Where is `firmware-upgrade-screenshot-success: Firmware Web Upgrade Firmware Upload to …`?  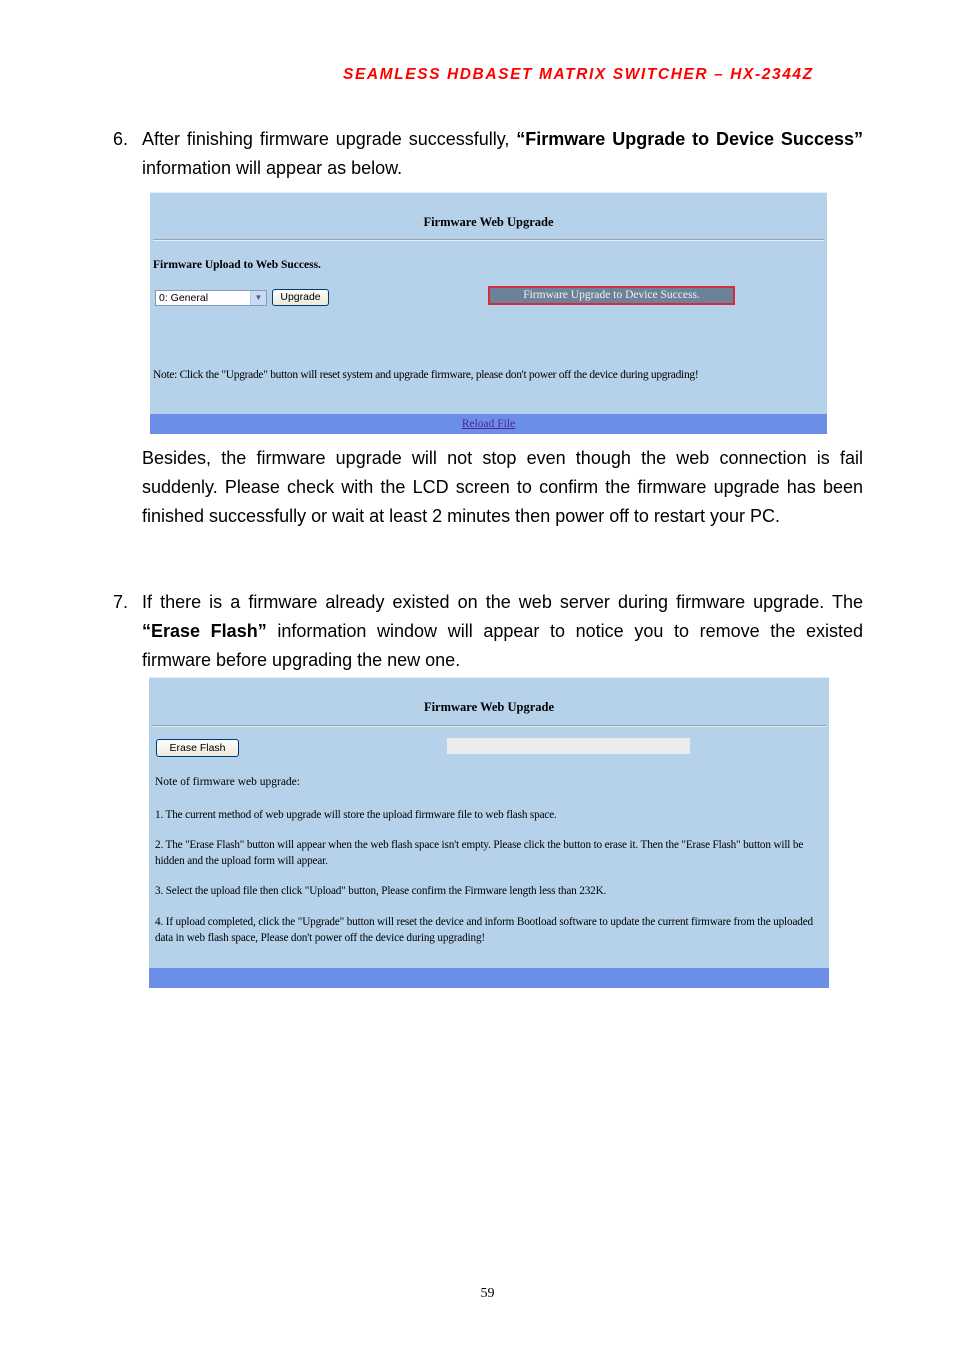 firmware-upgrade-screenshot-success: Firmware Web Upgrade Firmware Upload to … is located at coordinates (488, 313).